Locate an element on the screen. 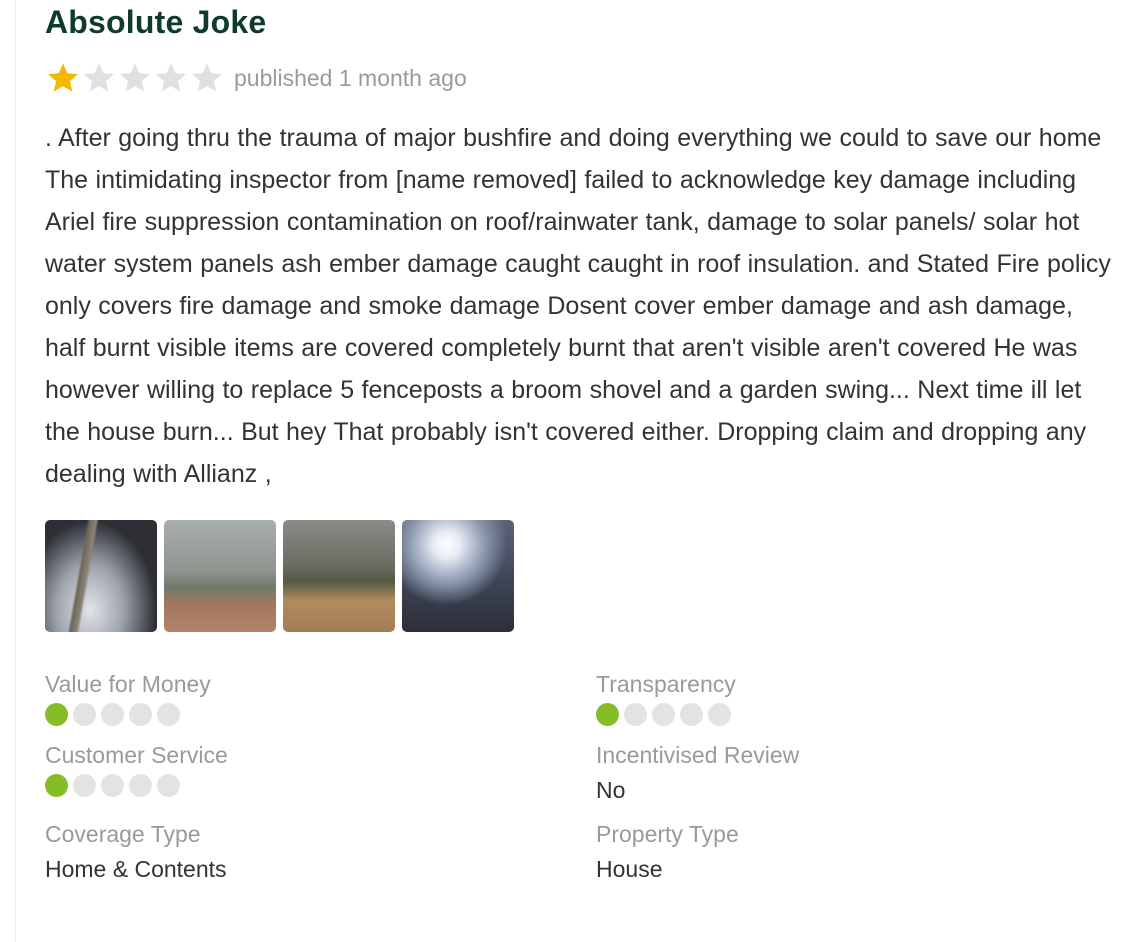  rating-customer-service: Customer Service is located at coordinates (320, 780).